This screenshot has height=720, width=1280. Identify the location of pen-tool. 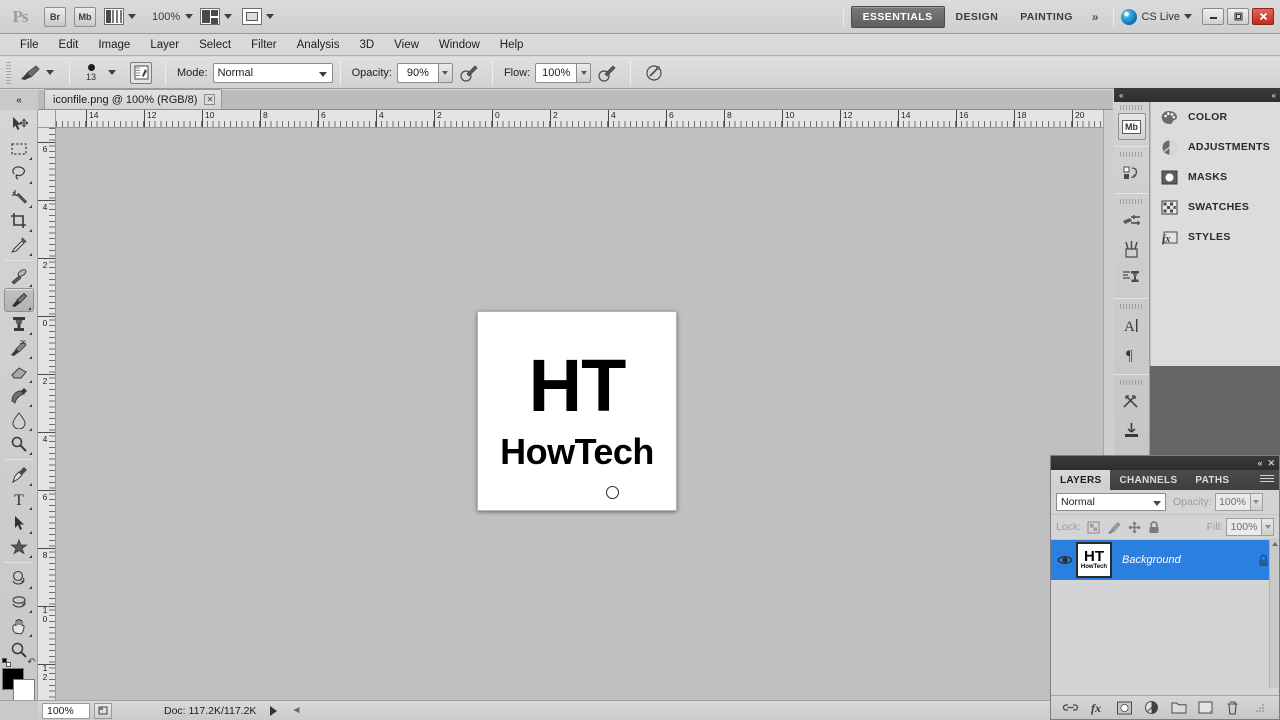
(19, 475).